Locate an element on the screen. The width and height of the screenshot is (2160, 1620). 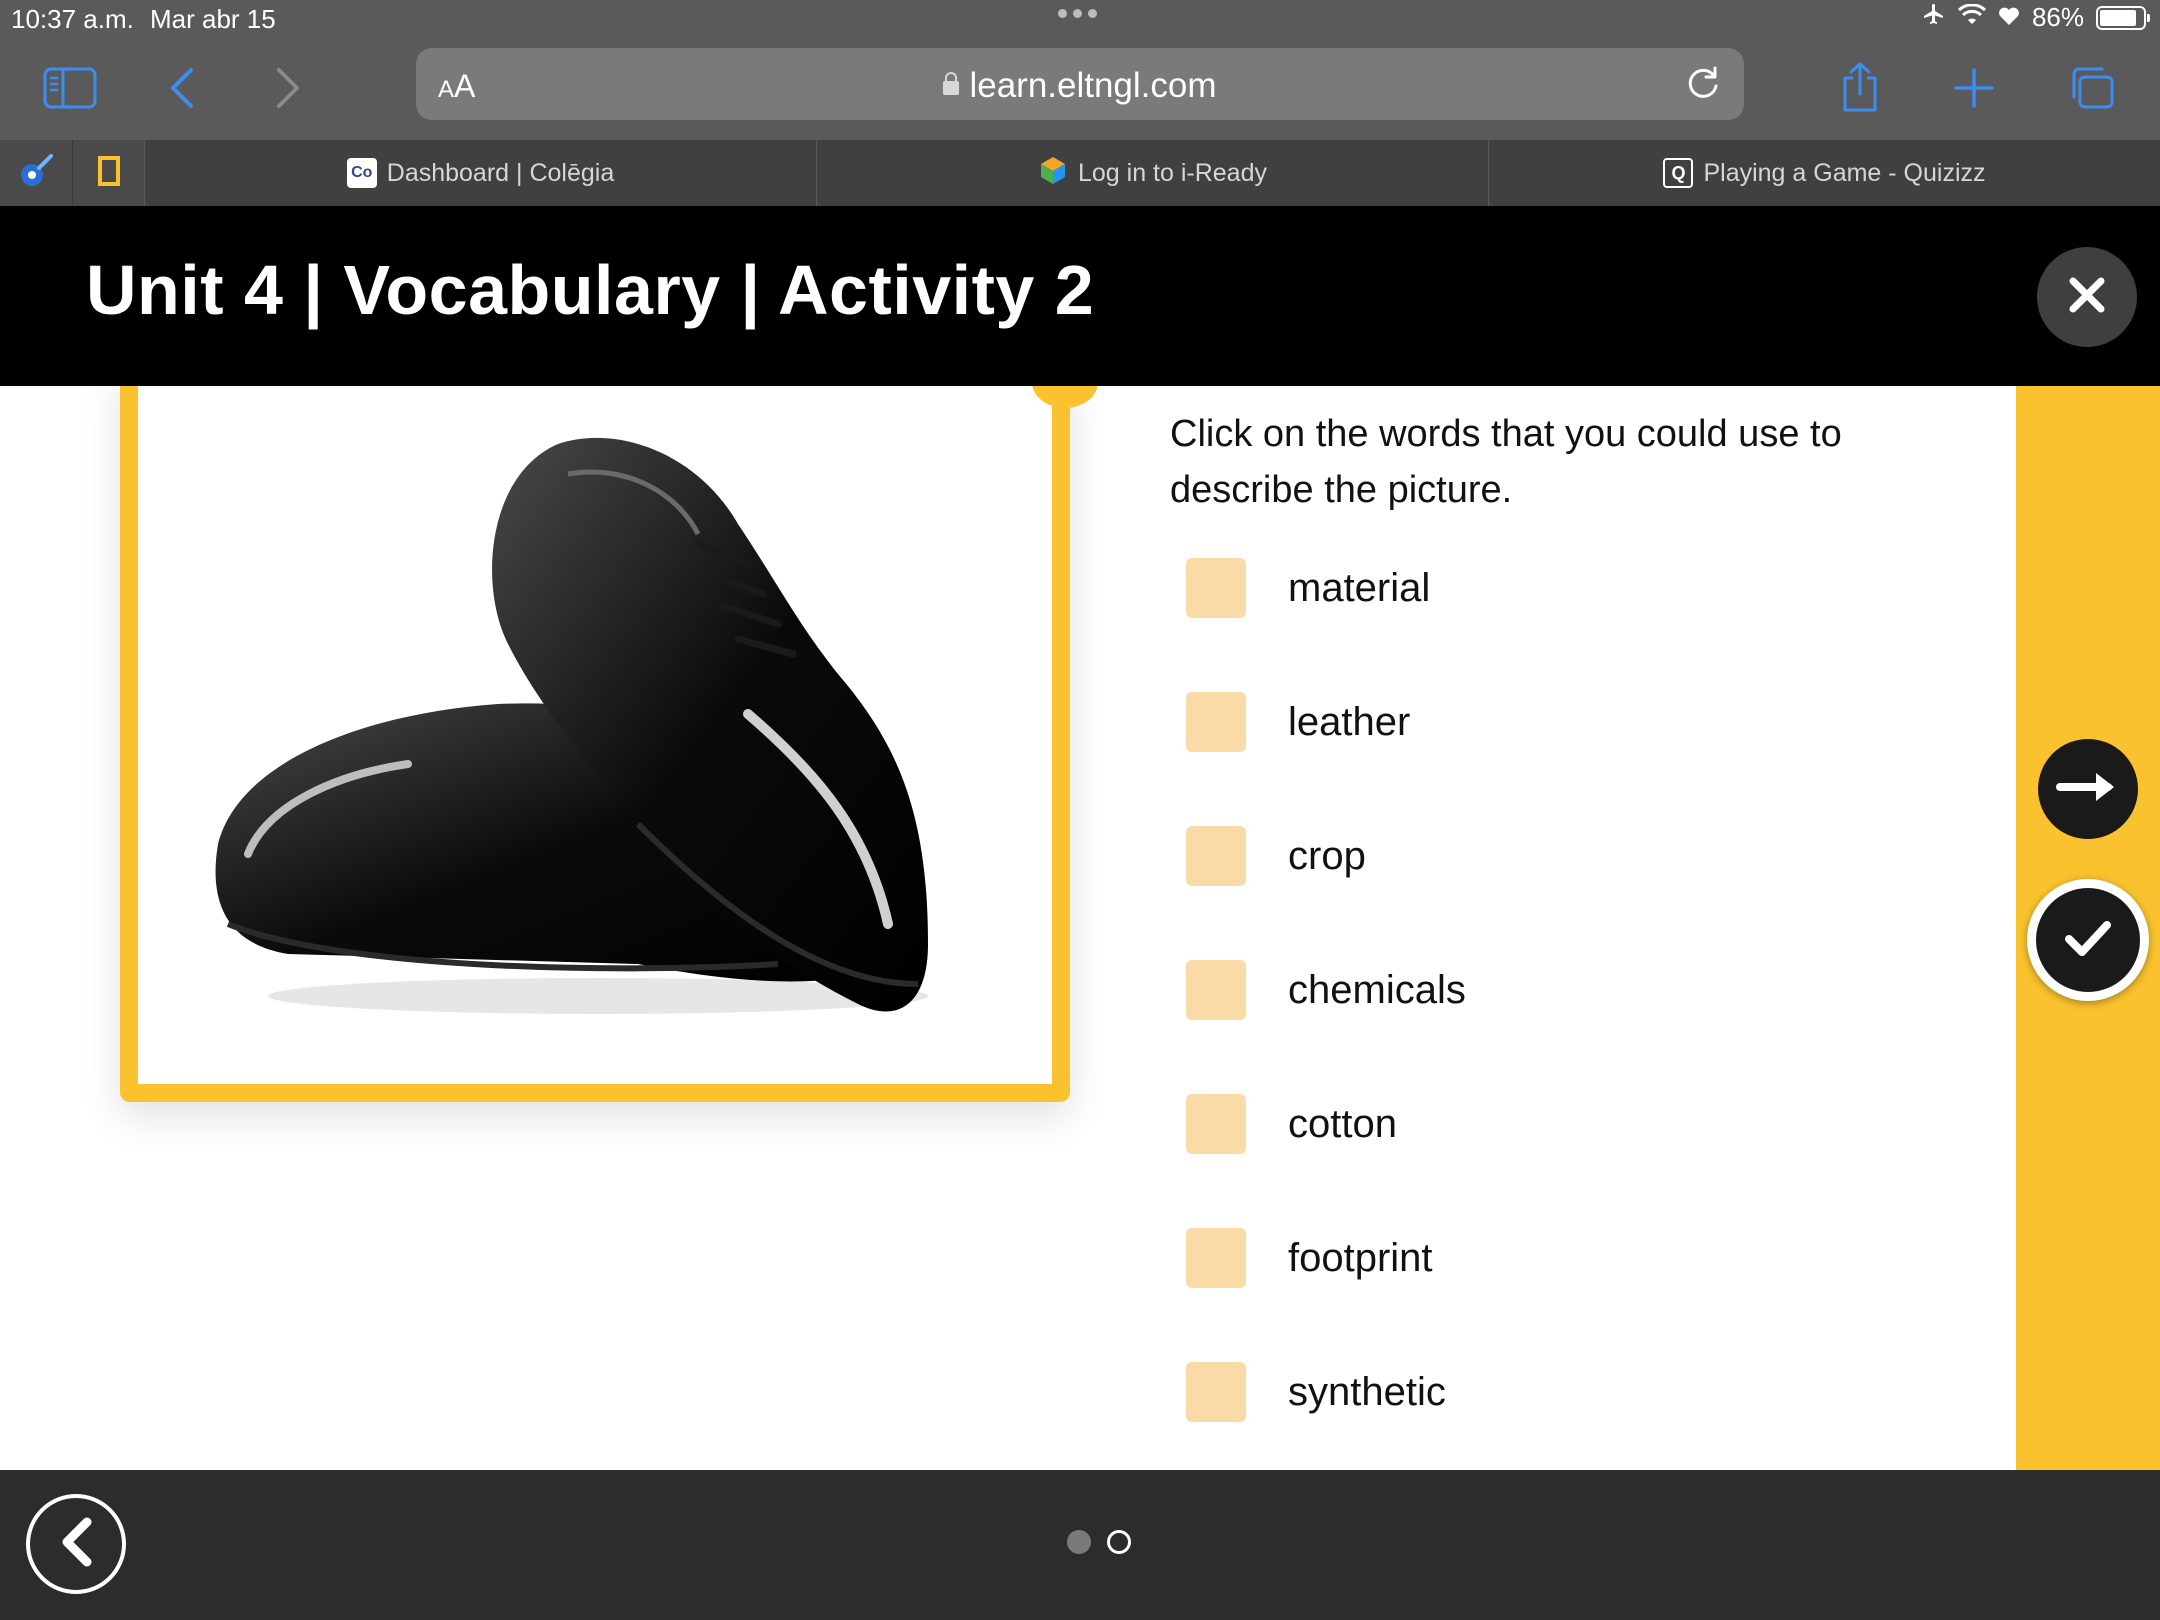
tab-dashboard-colegia: Co Dashboard | Colēgia is located at coordinates (480, 173).